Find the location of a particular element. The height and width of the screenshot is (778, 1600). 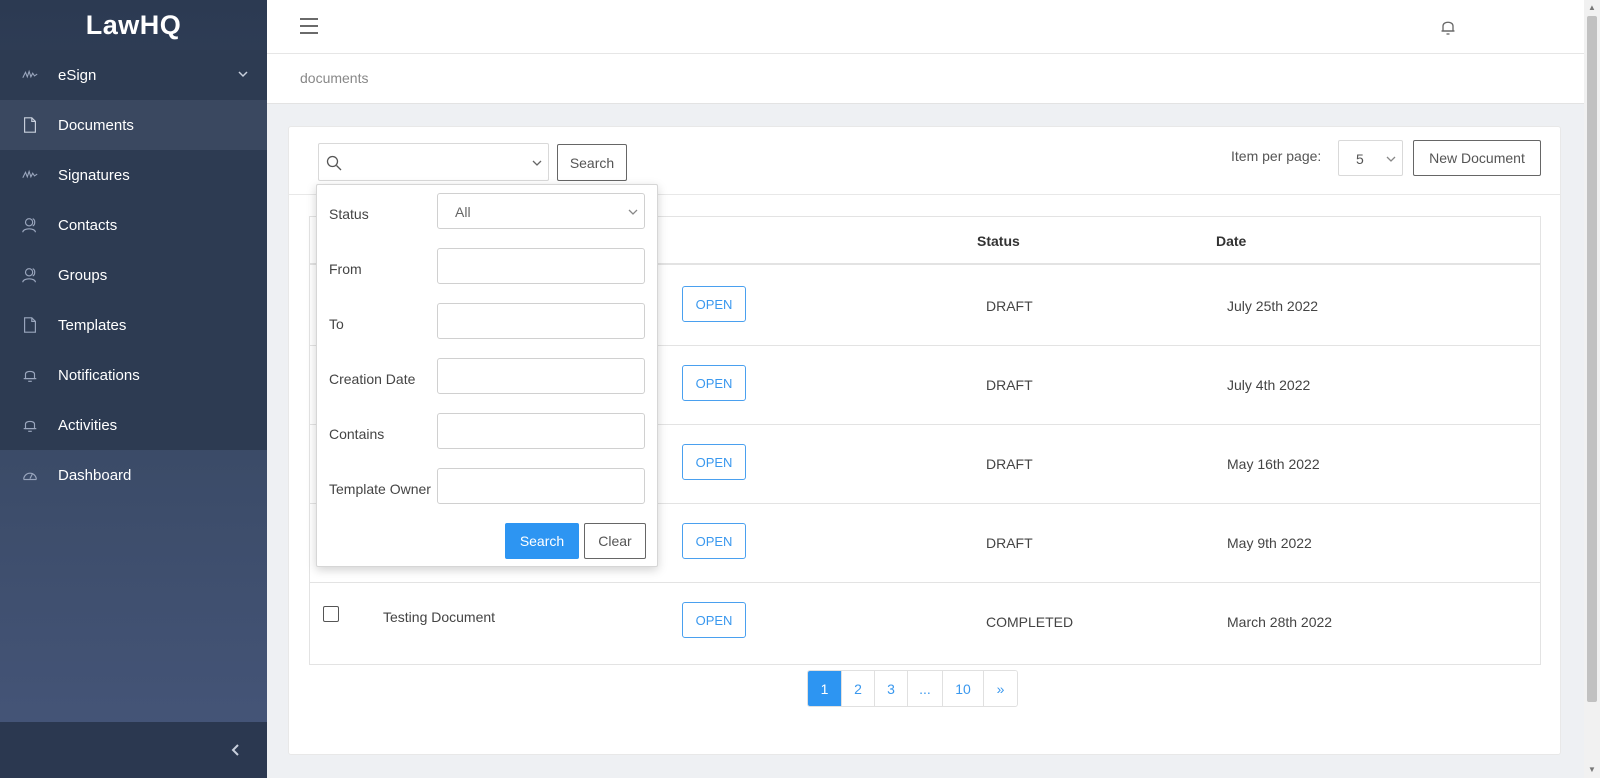

row-checkbox is located at coordinates (331, 614).